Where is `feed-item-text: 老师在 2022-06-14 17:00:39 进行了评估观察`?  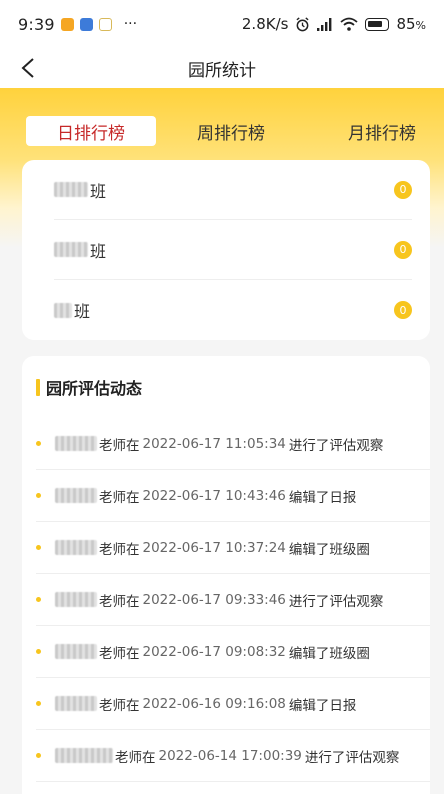 feed-item-text: 老师在 2022-06-14 17:00:39 进行了评估观察 is located at coordinates (227, 756).